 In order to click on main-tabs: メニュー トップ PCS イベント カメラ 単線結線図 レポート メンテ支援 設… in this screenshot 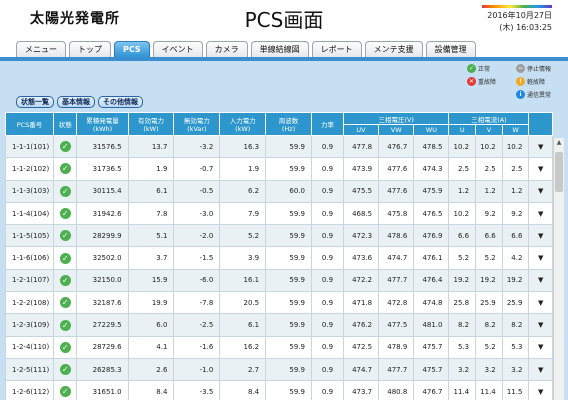, I will do `click(246, 49)`.